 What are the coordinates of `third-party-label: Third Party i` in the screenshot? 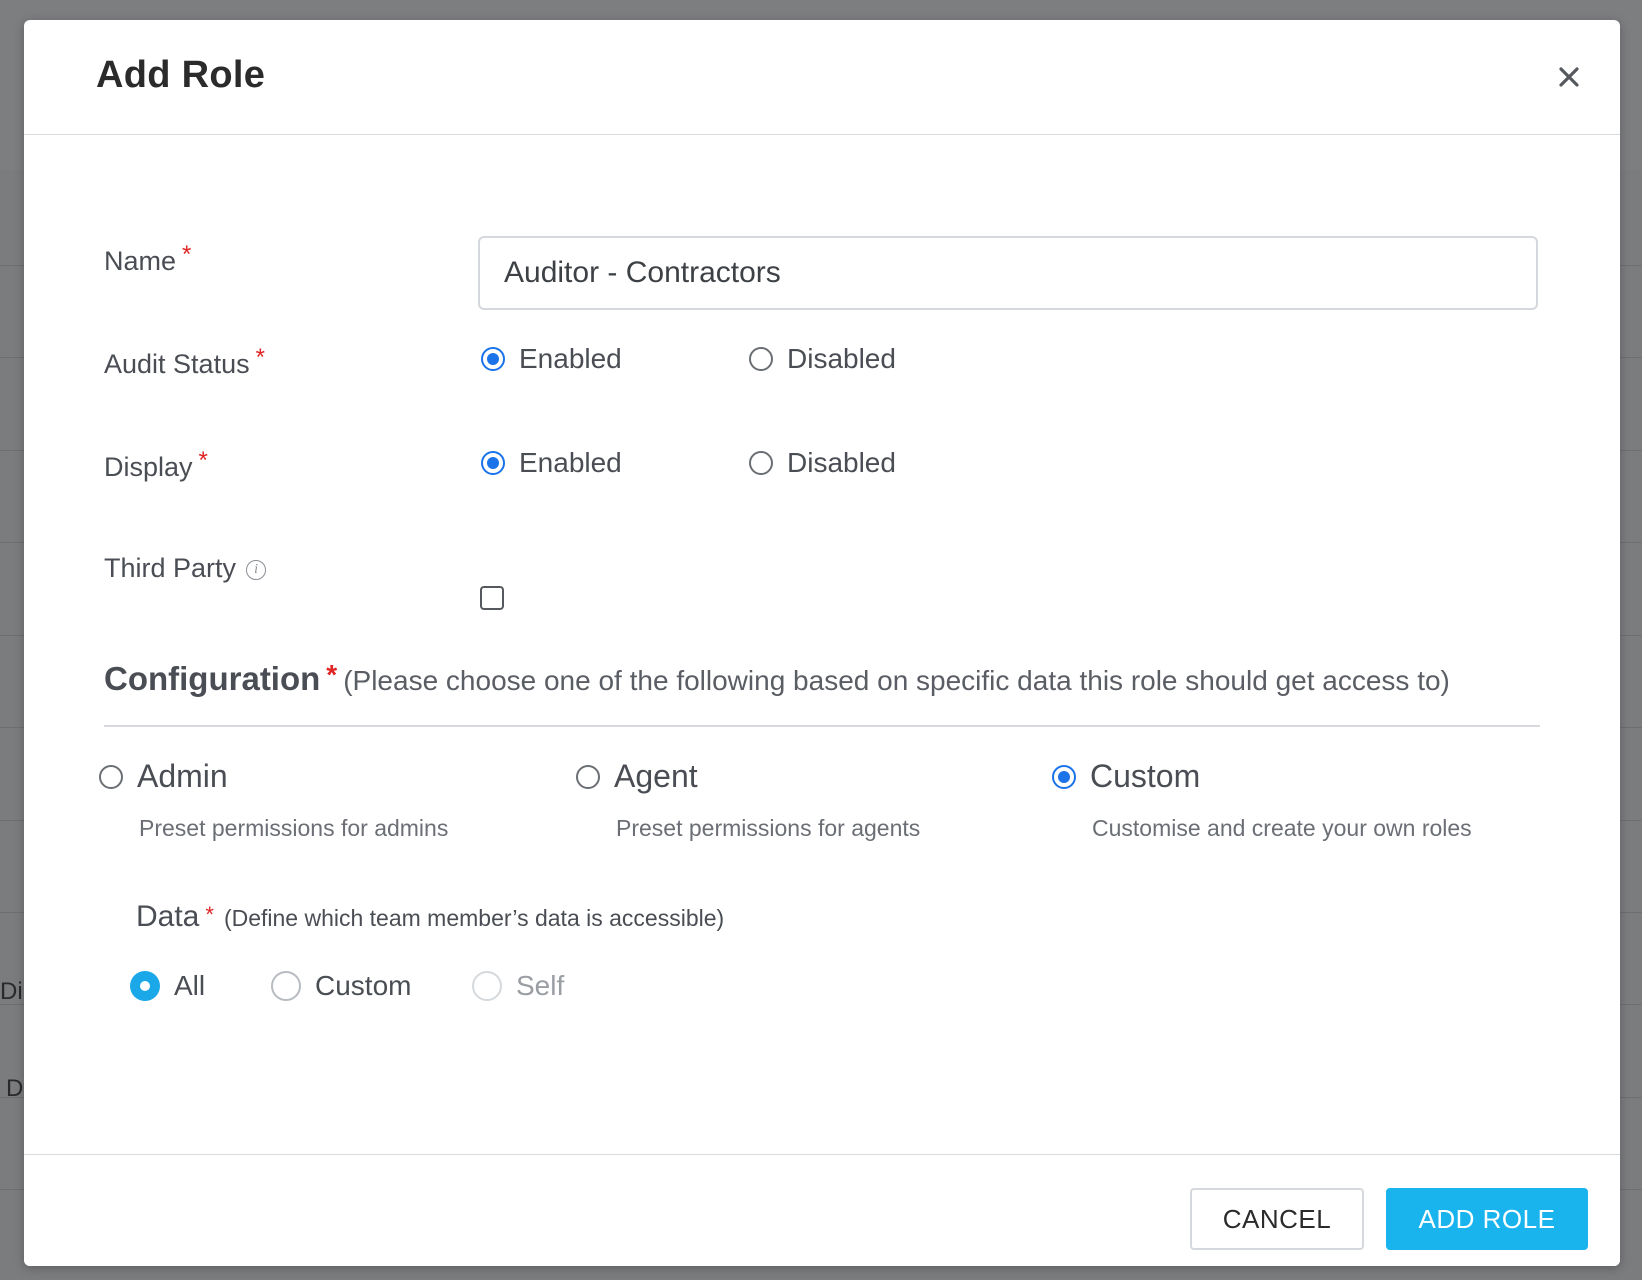 It's located at (185, 568).